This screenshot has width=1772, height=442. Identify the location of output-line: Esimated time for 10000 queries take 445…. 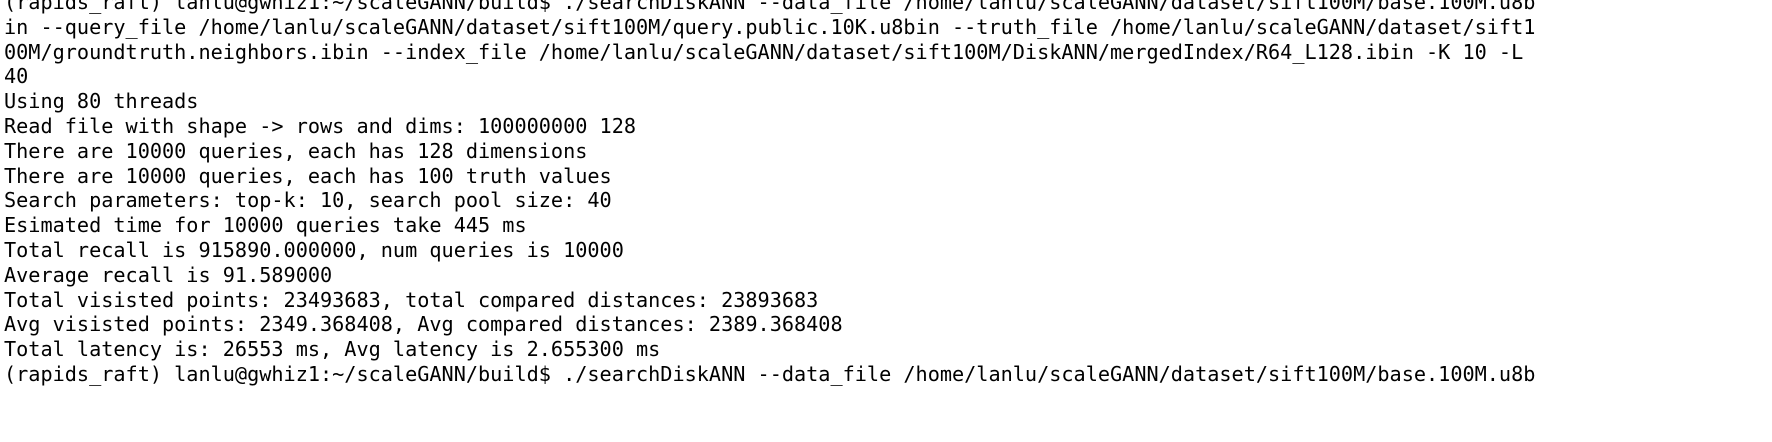
(265, 225).